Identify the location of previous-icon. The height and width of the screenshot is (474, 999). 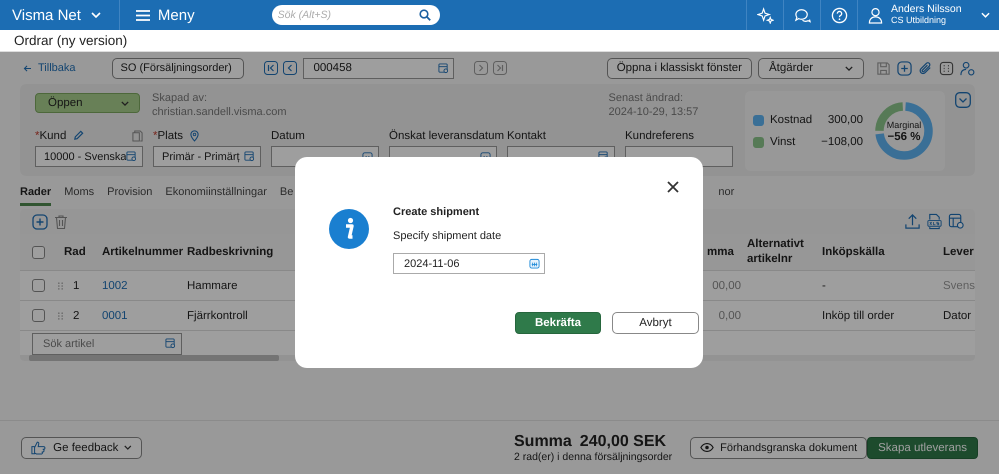
(289, 68).